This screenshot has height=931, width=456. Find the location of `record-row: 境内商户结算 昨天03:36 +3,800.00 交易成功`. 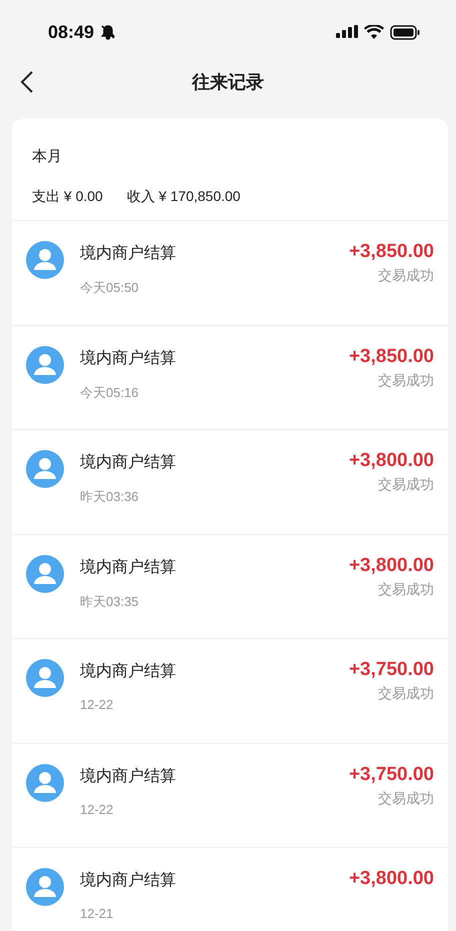

record-row: 境内商户结算 昨天03:36 +3,800.00 交易成功 is located at coordinates (230, 481).